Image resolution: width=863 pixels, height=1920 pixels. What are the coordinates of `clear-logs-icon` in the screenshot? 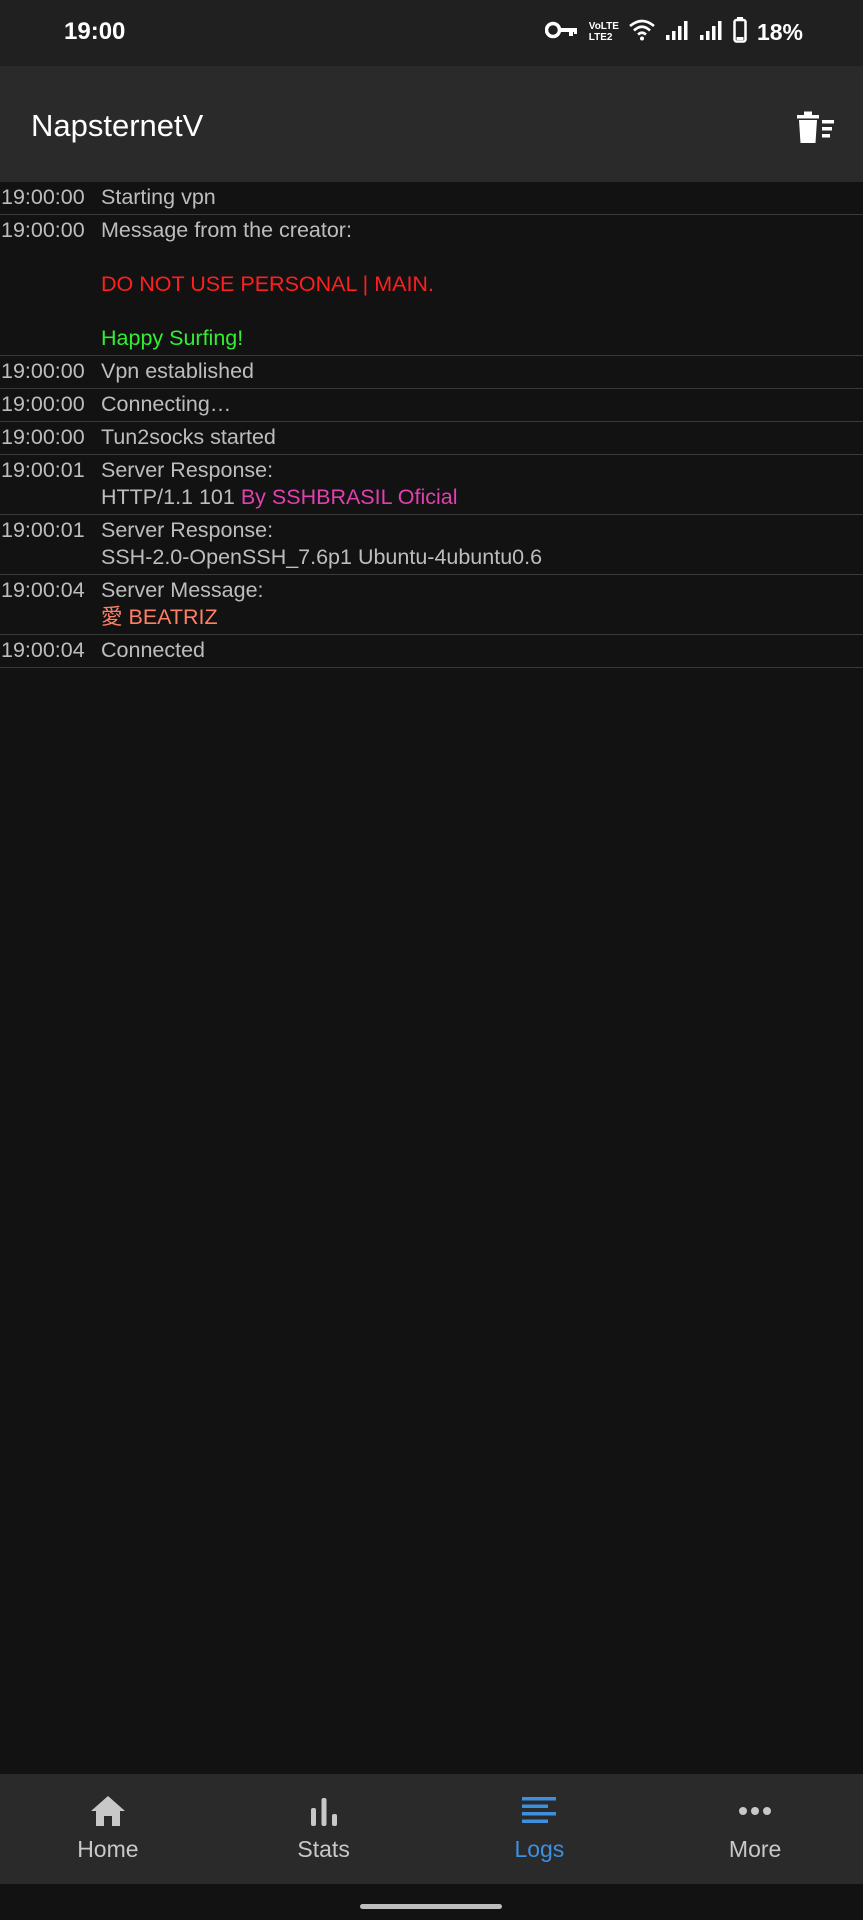 It's located at (815, 127).